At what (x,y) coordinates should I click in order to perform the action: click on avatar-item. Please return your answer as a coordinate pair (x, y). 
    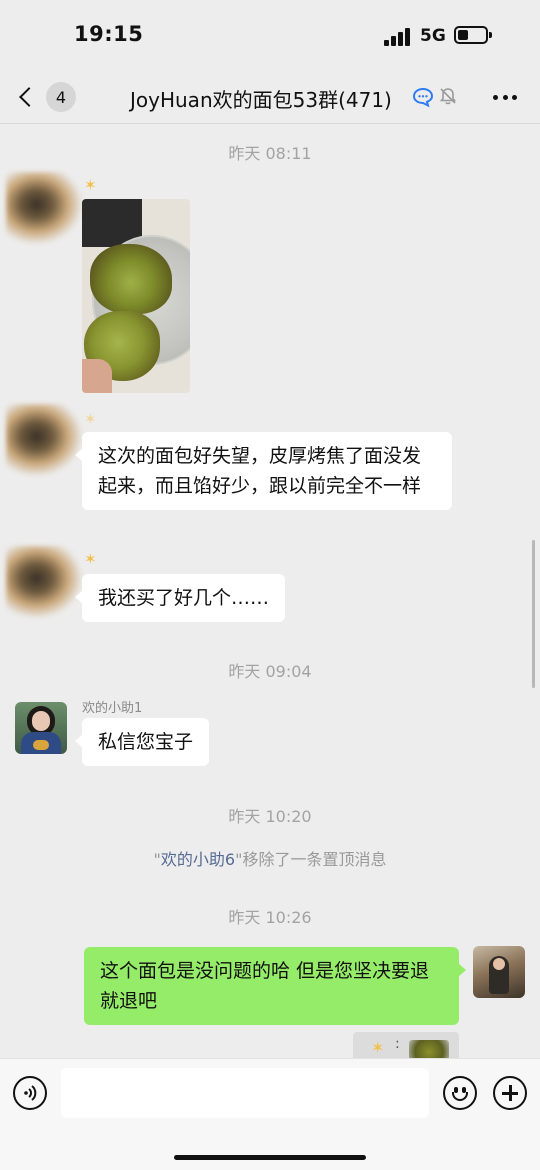
    Looking at the image, I should click on (41, 745).